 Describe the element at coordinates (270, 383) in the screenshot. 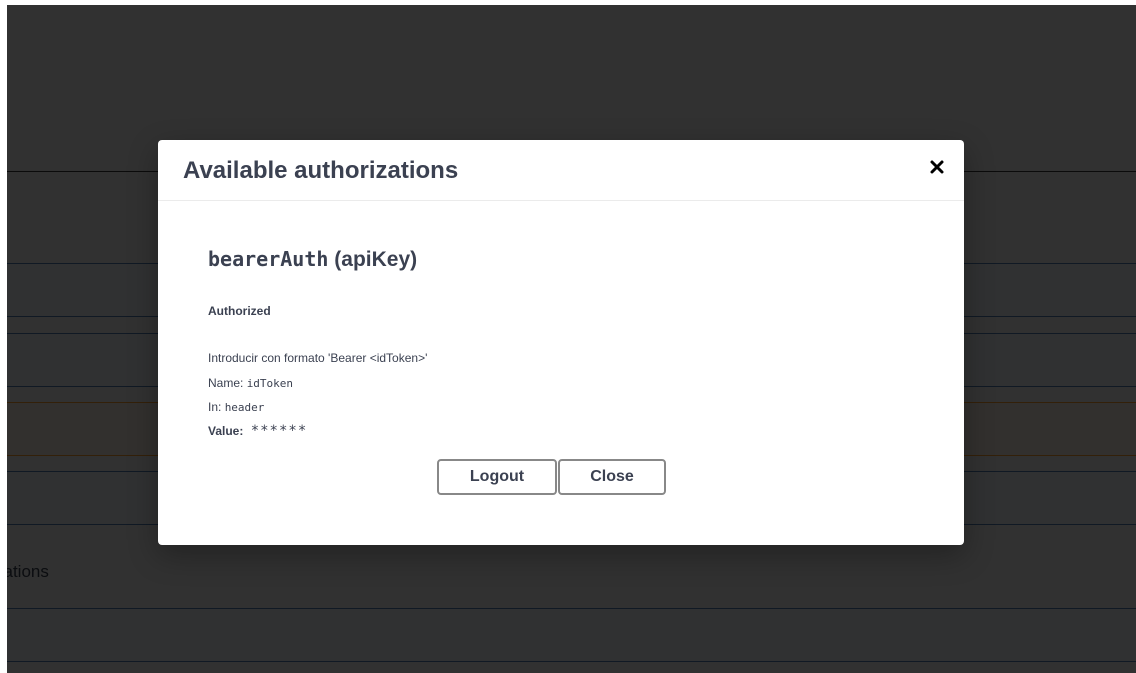

I see `auth-name-value: idToken` at that location.